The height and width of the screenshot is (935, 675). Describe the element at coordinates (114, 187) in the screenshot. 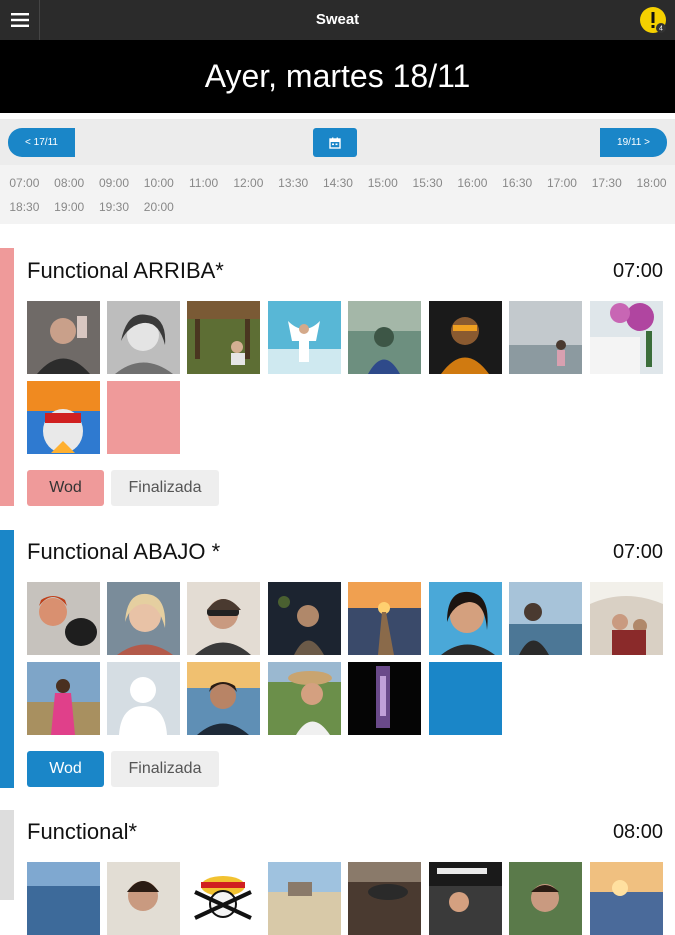

I see `time-slot: 09:00` at that location.